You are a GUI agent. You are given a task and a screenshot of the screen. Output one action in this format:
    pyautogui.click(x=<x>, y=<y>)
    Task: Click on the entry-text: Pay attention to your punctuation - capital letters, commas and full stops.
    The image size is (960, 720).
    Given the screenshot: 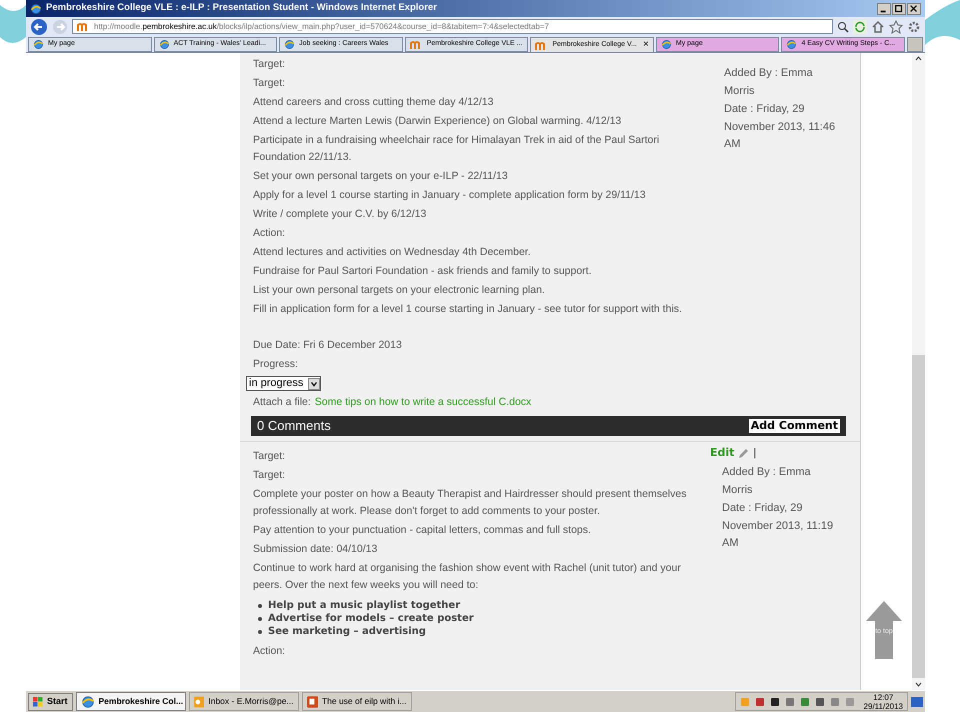 What is the action you would take?
    pyautogui.click(x=422, y=530)
    